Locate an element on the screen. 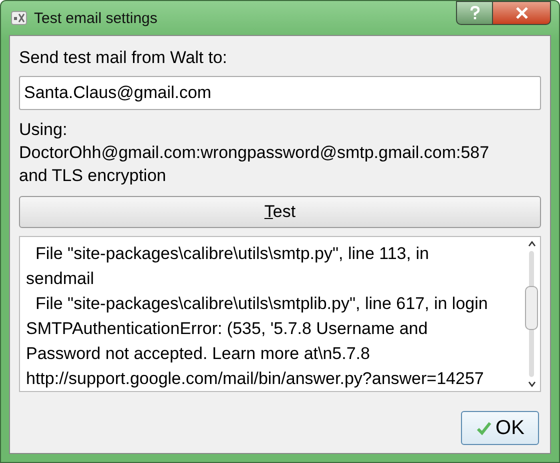 This screenshot has height=463, width=560. account-text: DoctorOhh@gmail.com:wrongpassword@smtp.gmail.com:587 is located at coordinates (254, 153).